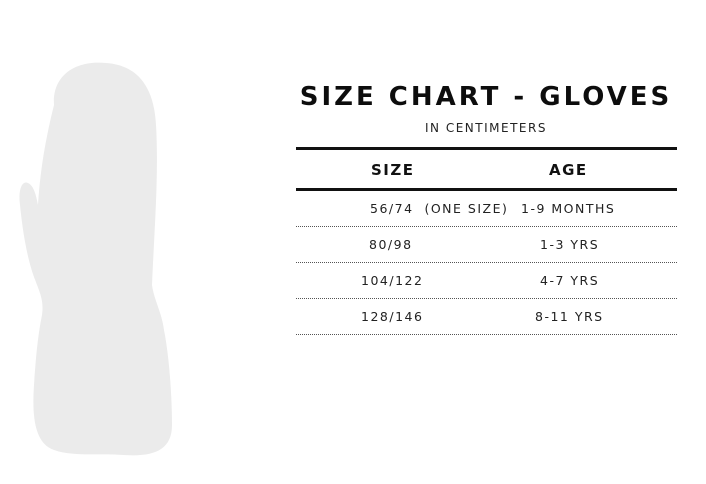 The height and width of the screenshot is (484, 706). What do you see at coordinates (568, 208) in the screenshot?
I see `age-cell: 1-9 MONTHS` at bounding box center [568, 208].